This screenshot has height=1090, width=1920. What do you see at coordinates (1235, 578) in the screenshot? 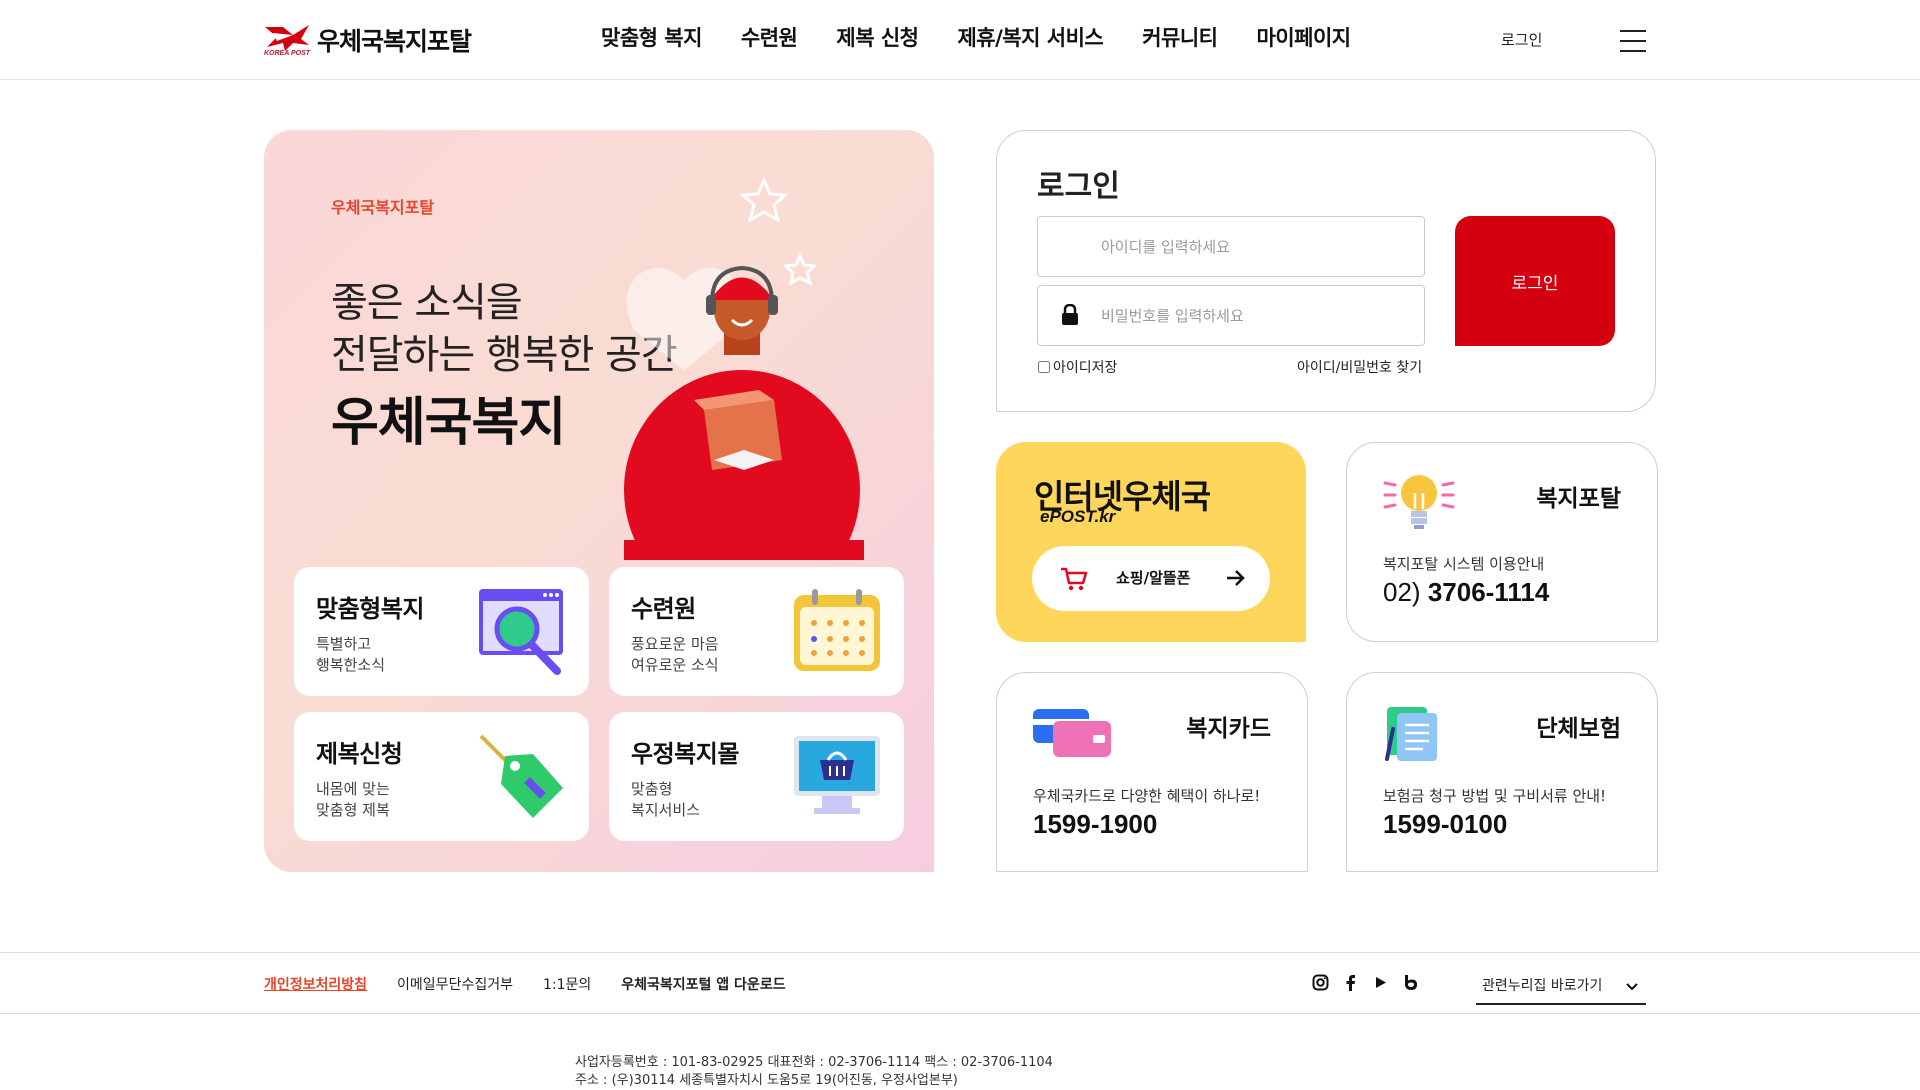
I see `arrow-right-icon` at bounding box center [1235, 578].